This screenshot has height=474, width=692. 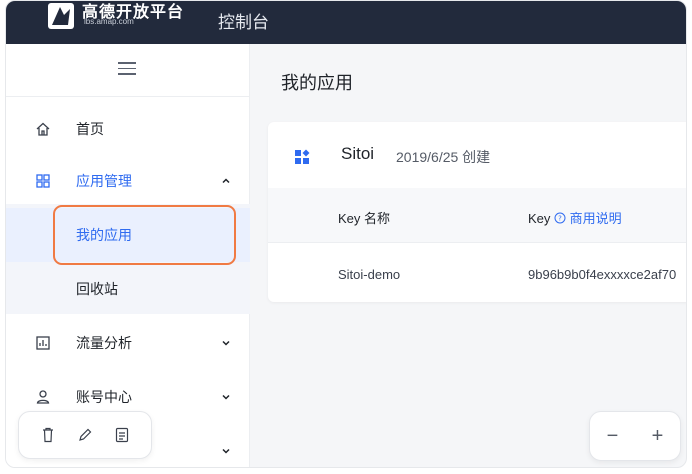 What do you see at coordinates (43, 343) in the screenshot?
I see `chart-icon` at bounding box center [43, 343].